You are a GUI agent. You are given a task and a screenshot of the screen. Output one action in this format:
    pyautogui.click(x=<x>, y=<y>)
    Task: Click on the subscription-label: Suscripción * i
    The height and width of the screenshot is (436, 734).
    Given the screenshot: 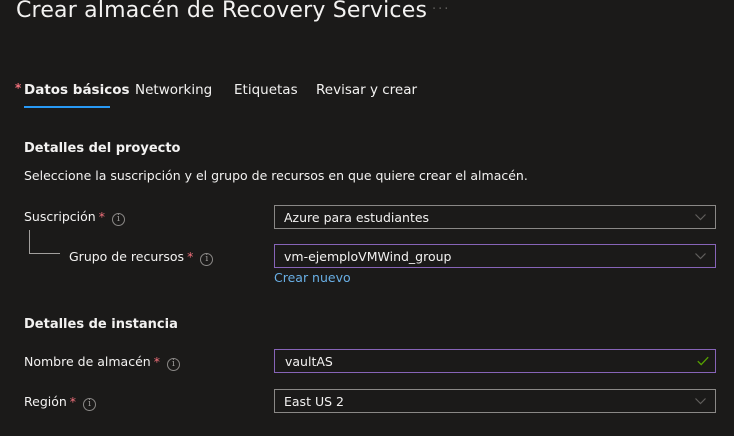 What is the action you would take?
    pyautogui.click(x=74, y=217)
    